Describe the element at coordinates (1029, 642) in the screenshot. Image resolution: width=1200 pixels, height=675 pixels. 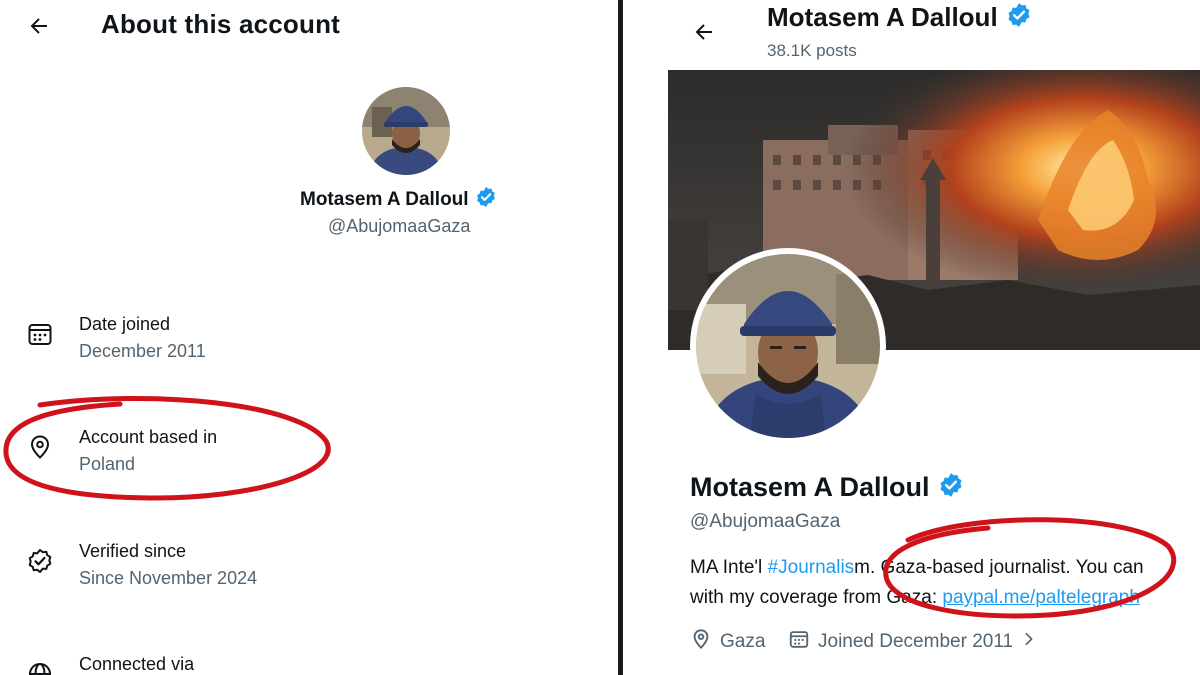
I see `chevron-right-icon` at that location.